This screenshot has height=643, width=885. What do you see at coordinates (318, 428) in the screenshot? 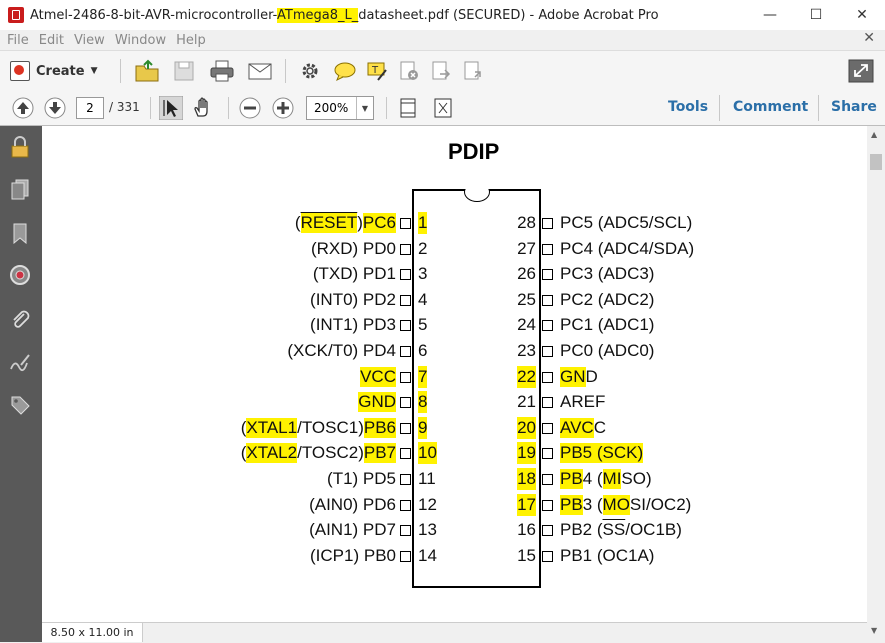
I see `pin-label: (XTAL1/TOSC1) PB6` at bounding box center [318, 428].